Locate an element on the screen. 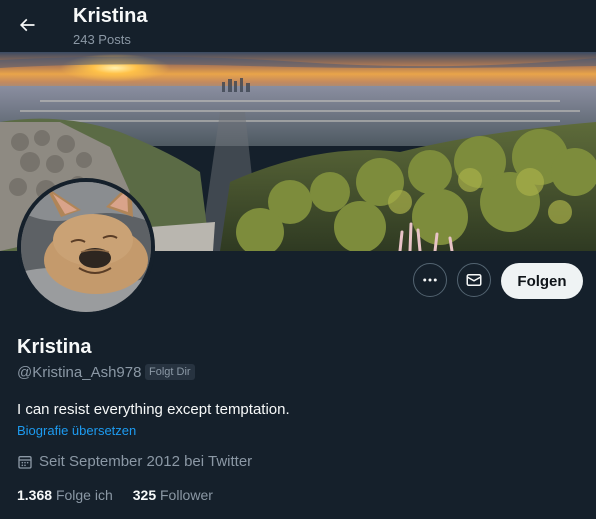 Image resolution: width=596 pixels, height=519 pixels. profile-avatar is located at coordinates (86, 247).